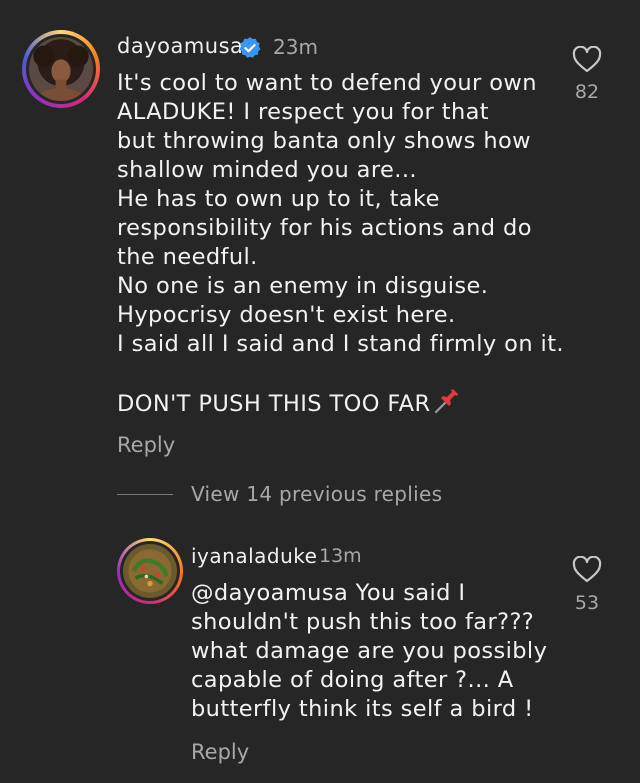 The image size is (640, 783). Describe the element at coordinates (254, 556) in the screenshot. I see `reply-username: iyanaladuke` at that location.